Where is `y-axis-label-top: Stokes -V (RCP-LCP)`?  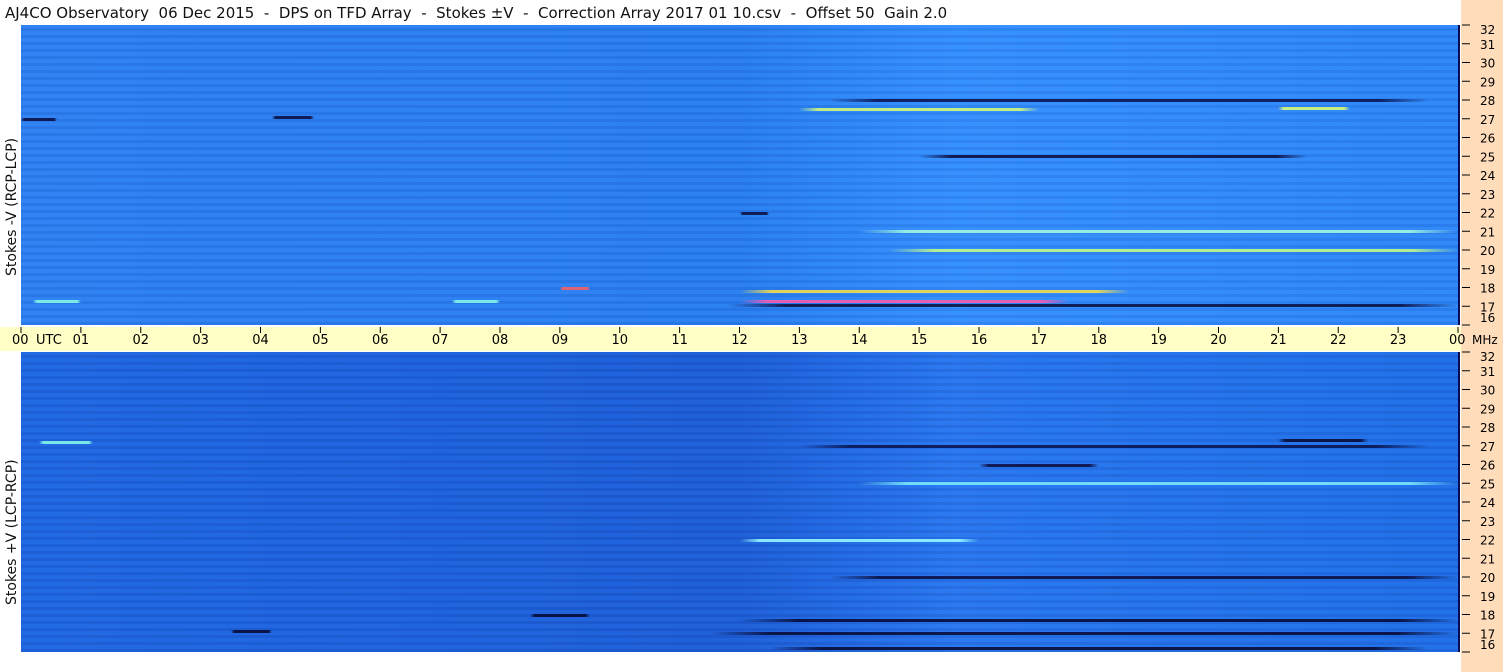 y-axis-label-top: Stokes -V (RCP-LCP) is located at coordinates (12, 206).